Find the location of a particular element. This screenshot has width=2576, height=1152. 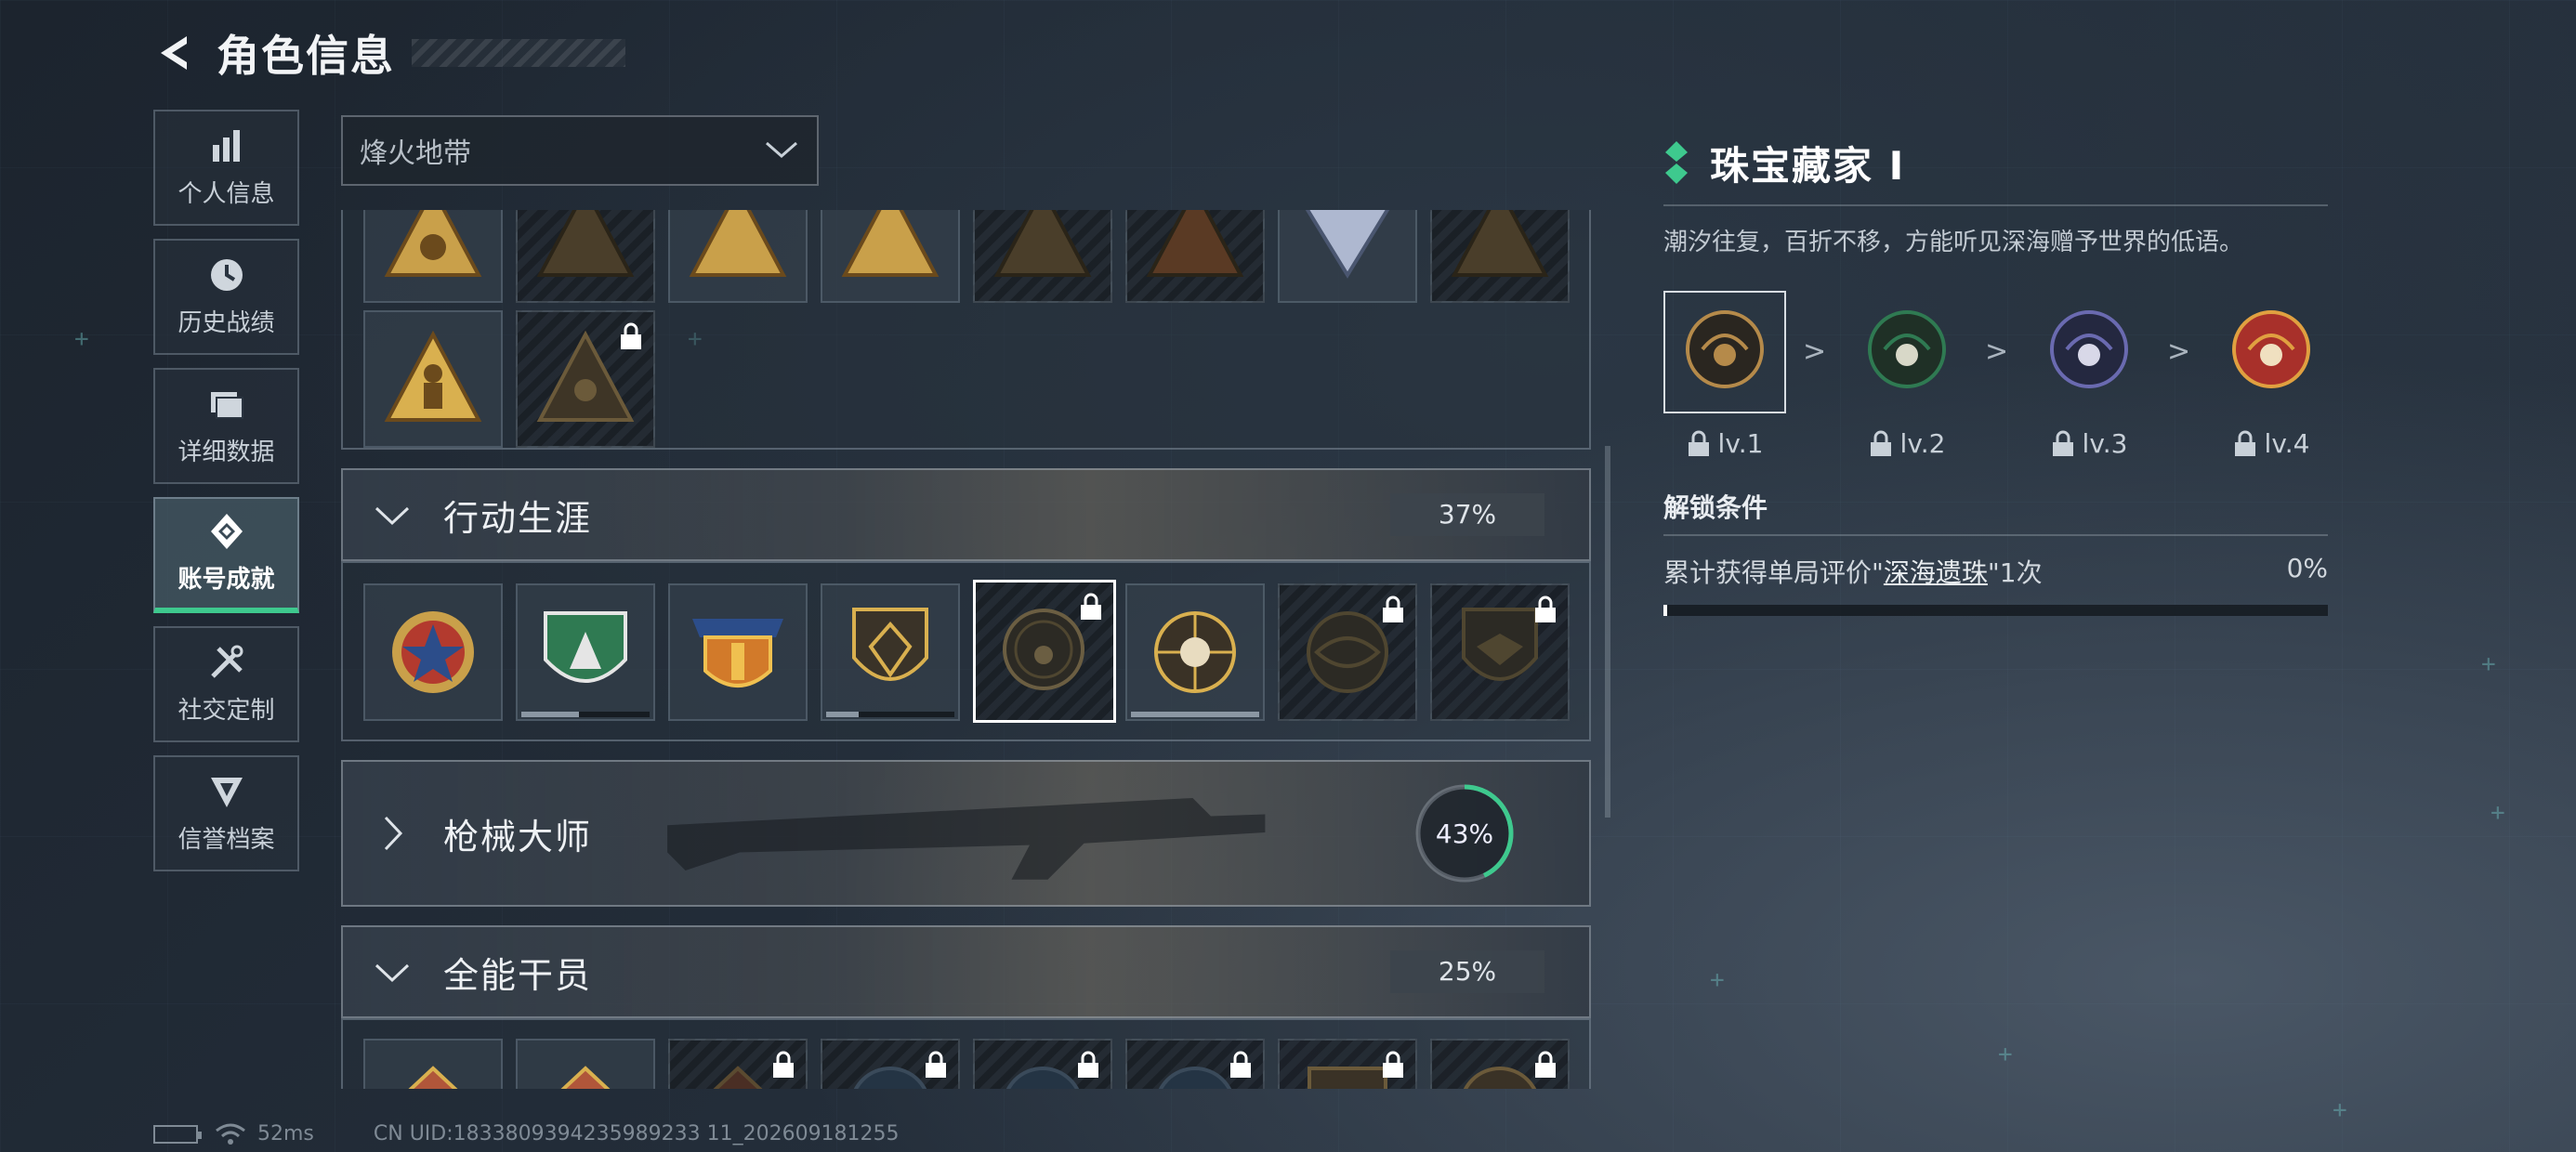

back-arrow-icon is located at coordinates (174, 53).